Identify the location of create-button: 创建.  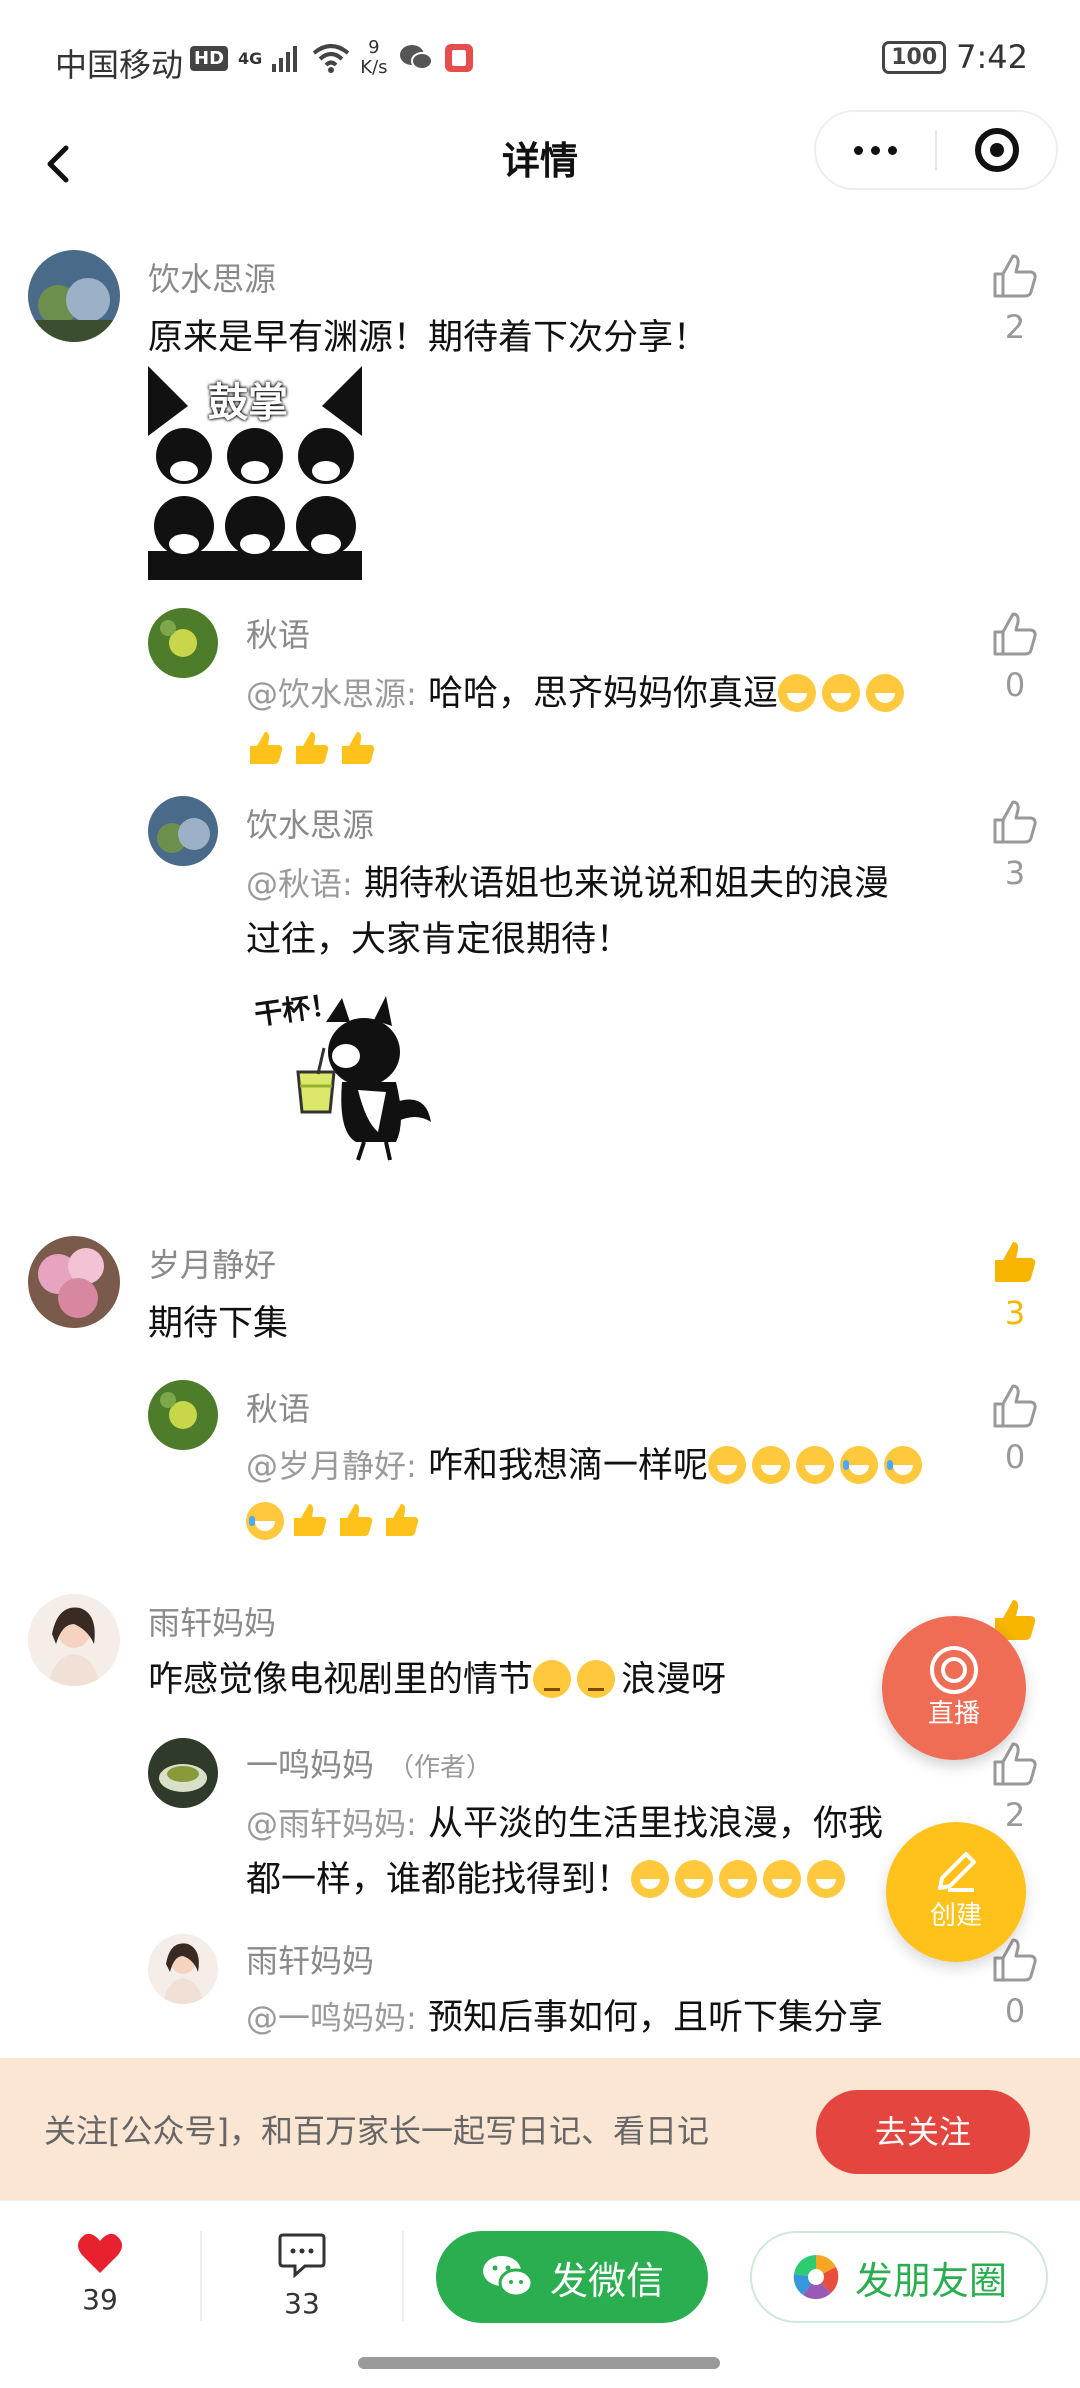
(956, 1892).